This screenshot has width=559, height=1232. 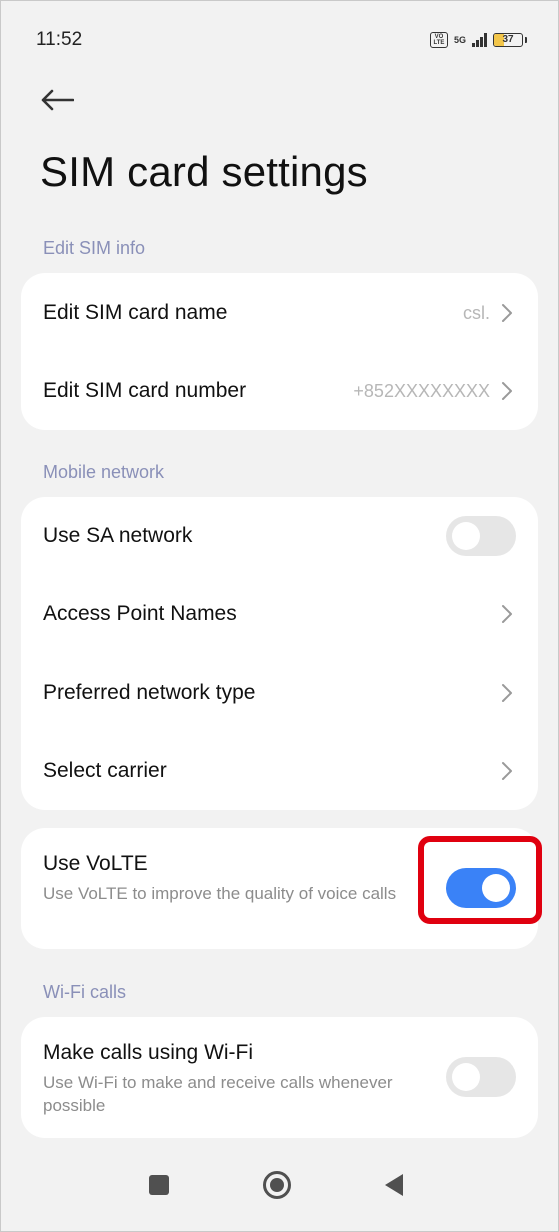 What do you see at coordinates (145, 390) in the screenshot?
I see `edit-sim-number-label: Edit SIM card number` at bounding box center [145, 390].